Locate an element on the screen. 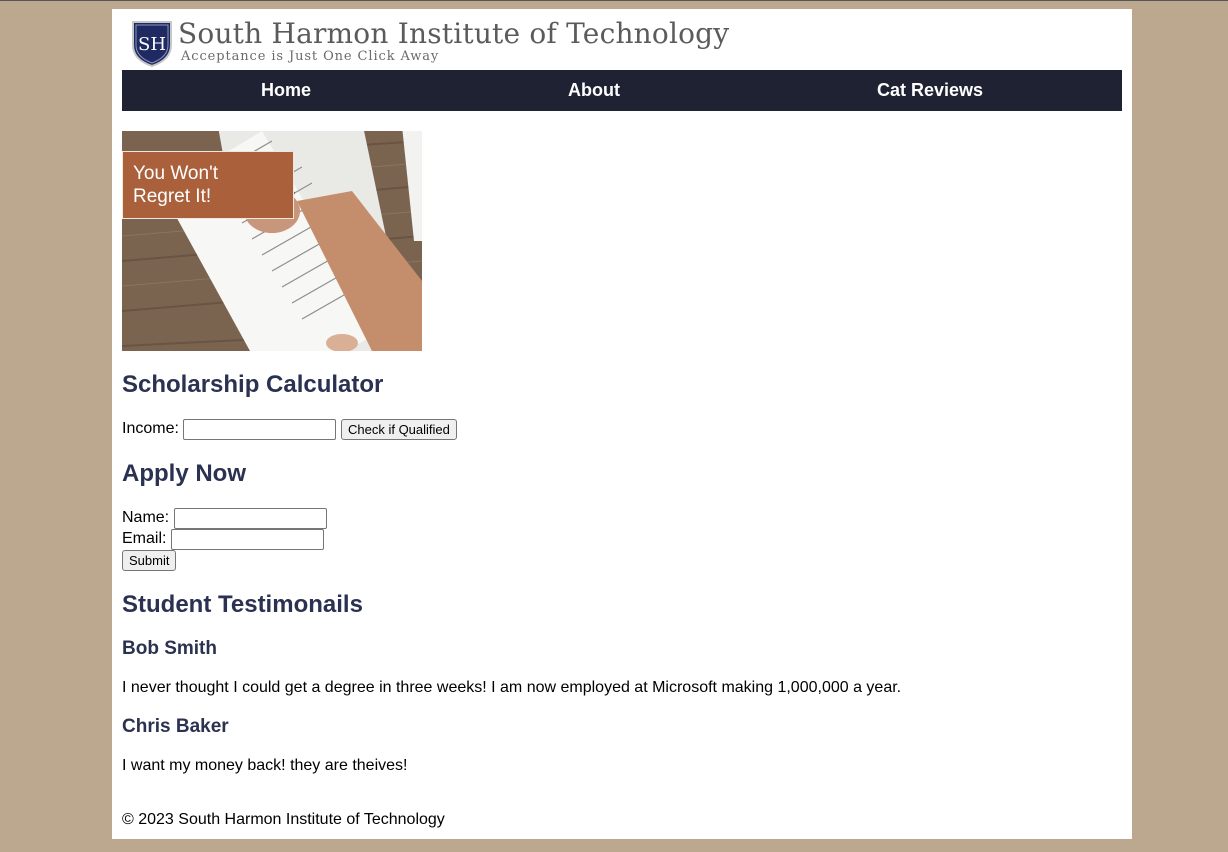 The width and height of the screenshot is (1228, 852). name-input is located at coordinates (250, 518).